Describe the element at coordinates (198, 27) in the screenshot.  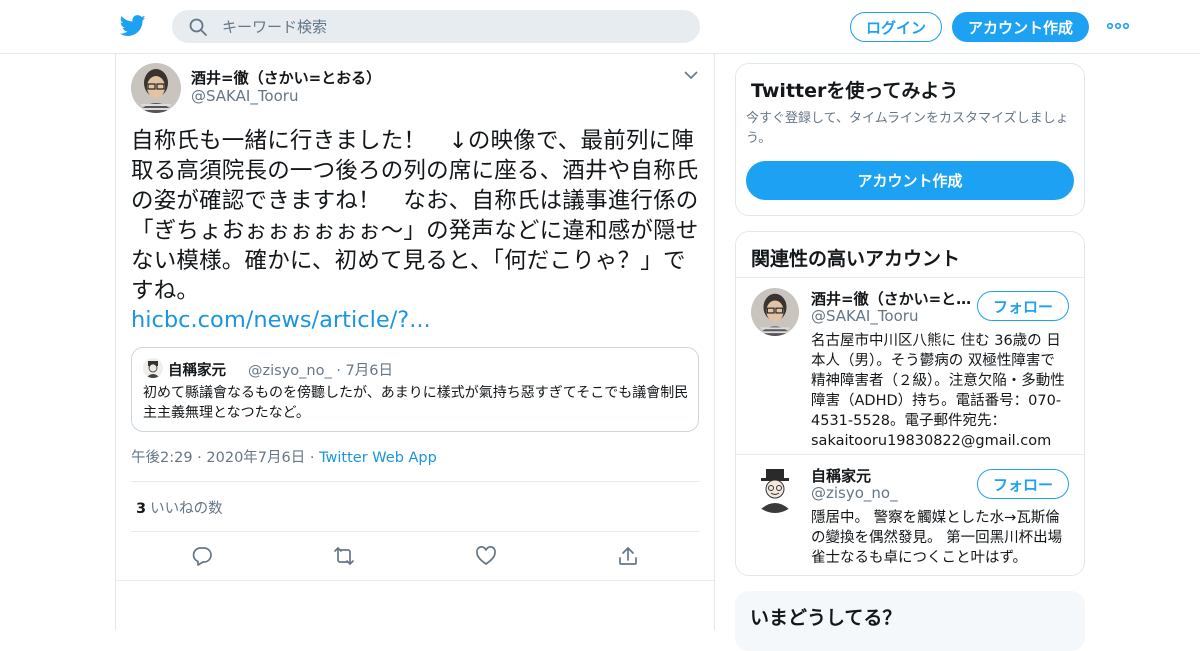
I see `search-icon` at that location.